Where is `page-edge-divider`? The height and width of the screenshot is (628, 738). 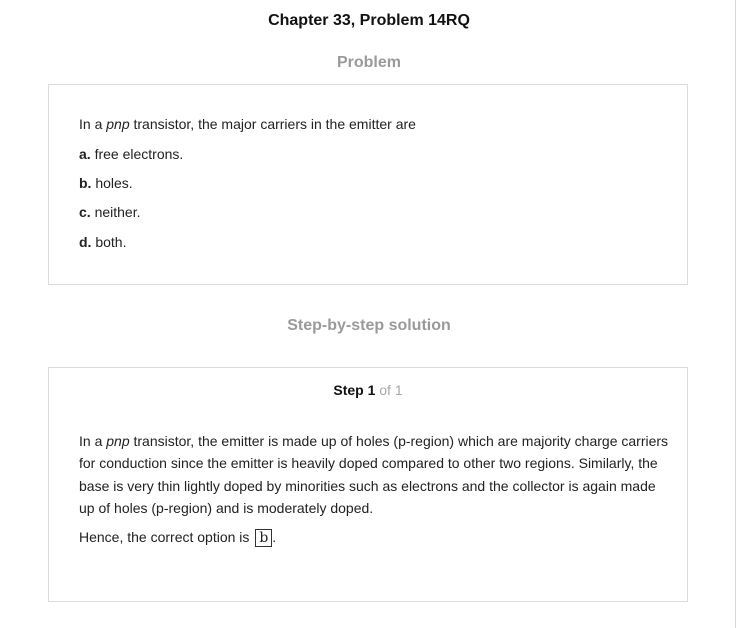 page-edge-divider is located at coordinates (735, 314).